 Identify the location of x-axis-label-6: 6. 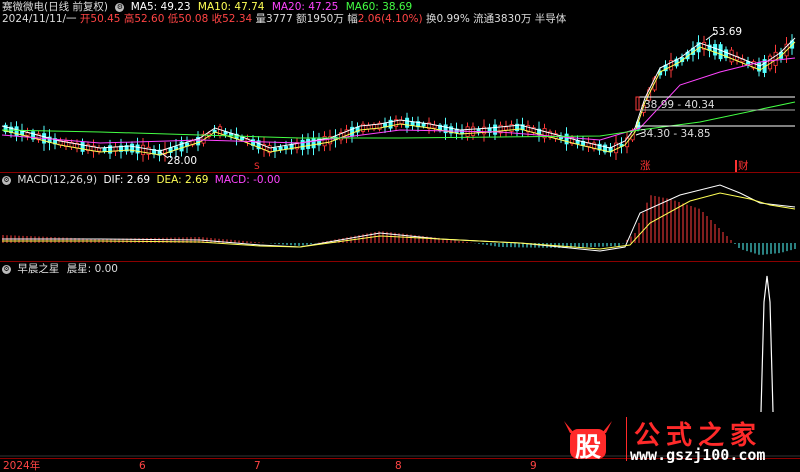
(142, 466).